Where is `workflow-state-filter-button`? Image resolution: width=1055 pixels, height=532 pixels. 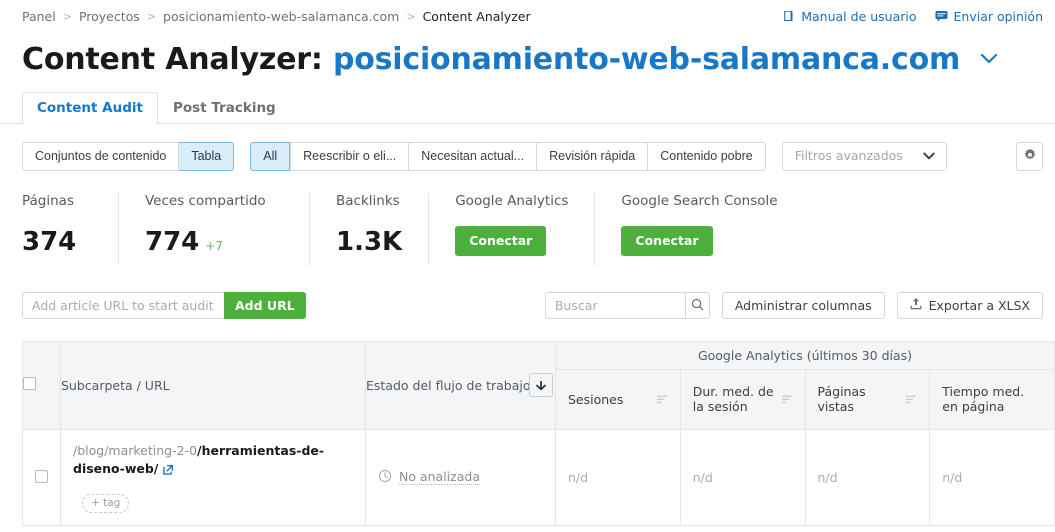
workflow-state-filter-button is located at coordinates (541, 385).